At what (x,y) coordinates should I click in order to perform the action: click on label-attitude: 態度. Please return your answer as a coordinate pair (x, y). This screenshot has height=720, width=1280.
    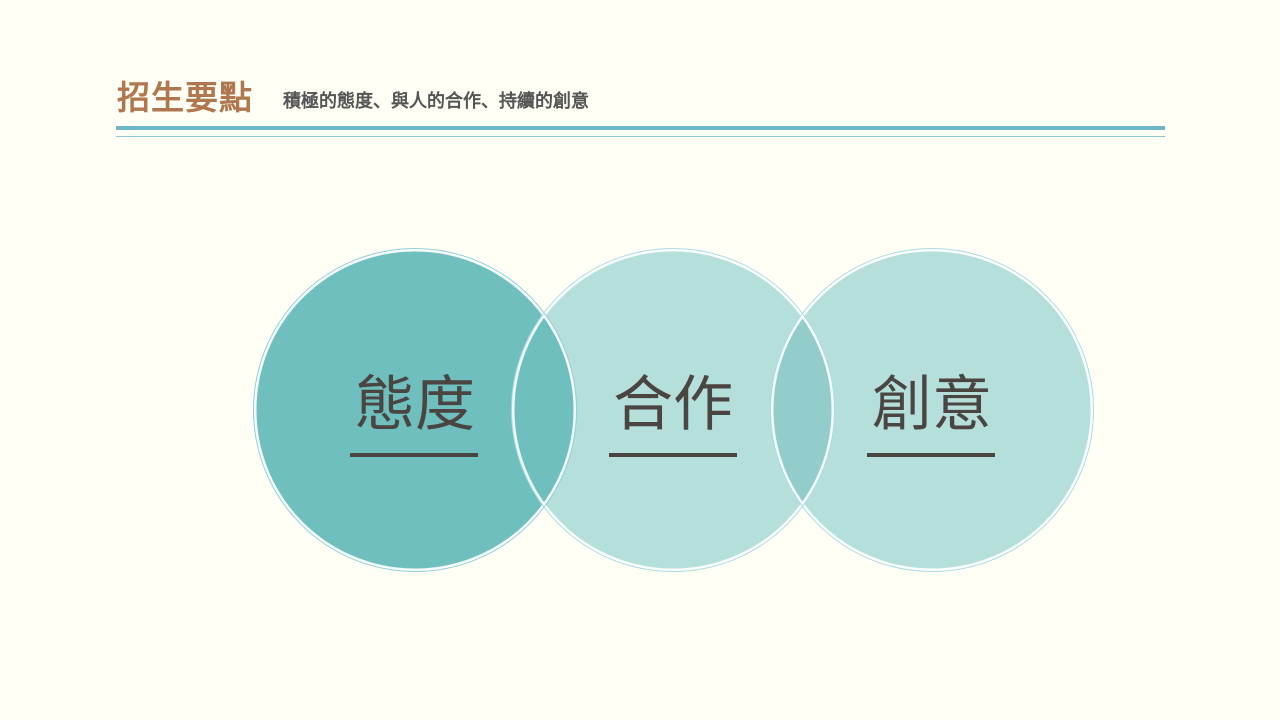
    Looking at the image, I should click on (415, 405).